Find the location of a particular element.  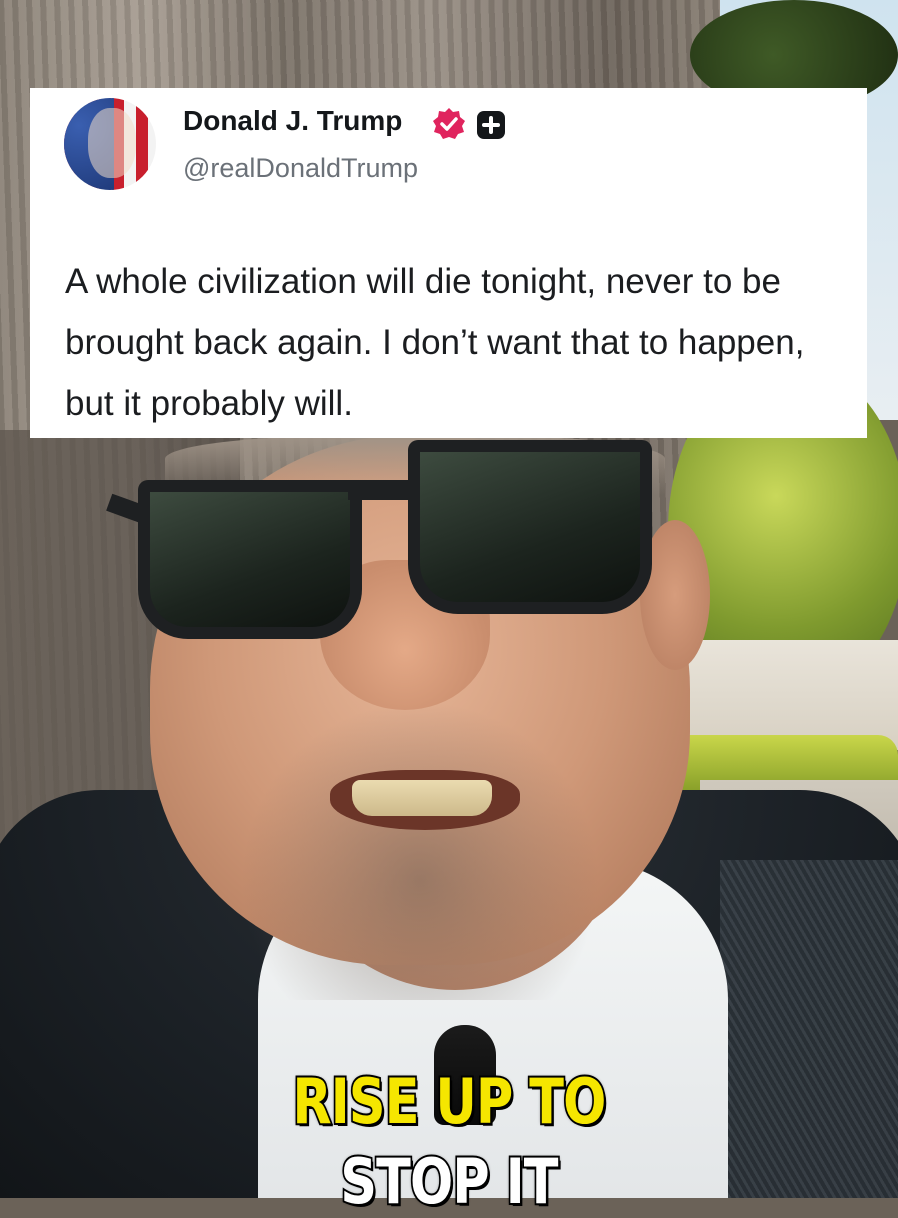

building is located at coordinates (789, 695).